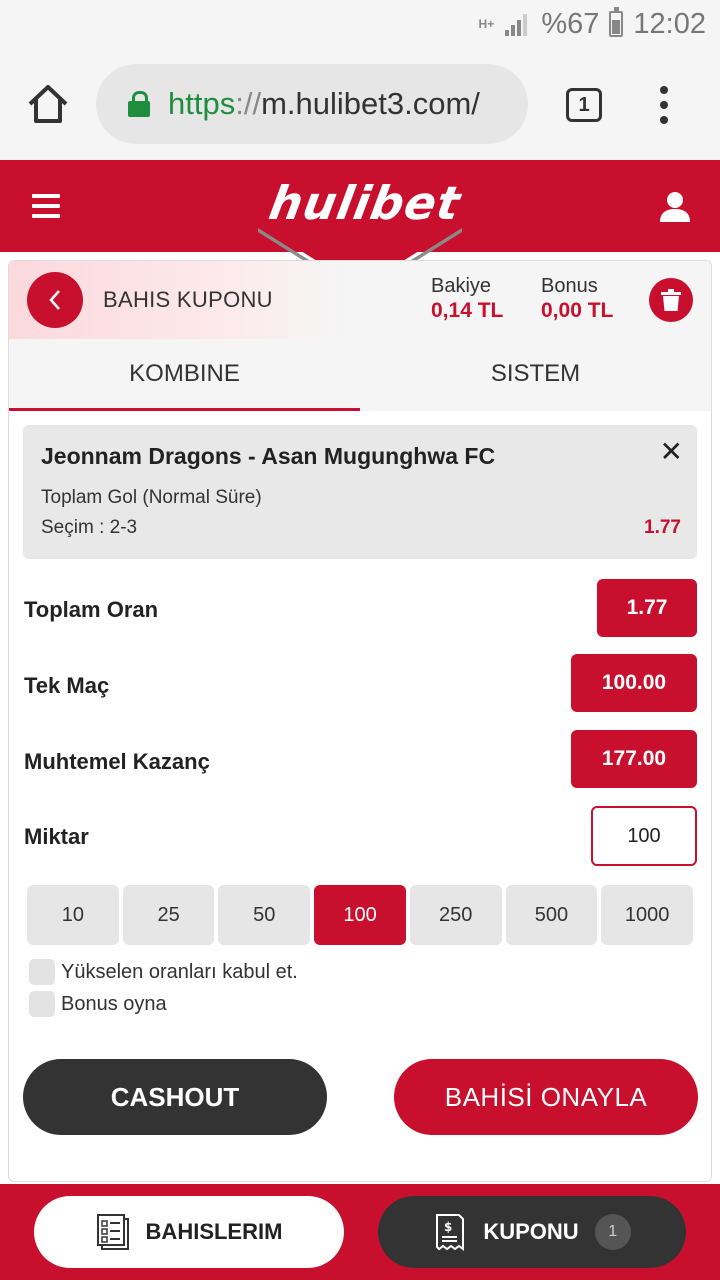  Describe the element at coordinates (175, 1097) in the screenshot. I see `cashout-button: CASHOUT` at that location.